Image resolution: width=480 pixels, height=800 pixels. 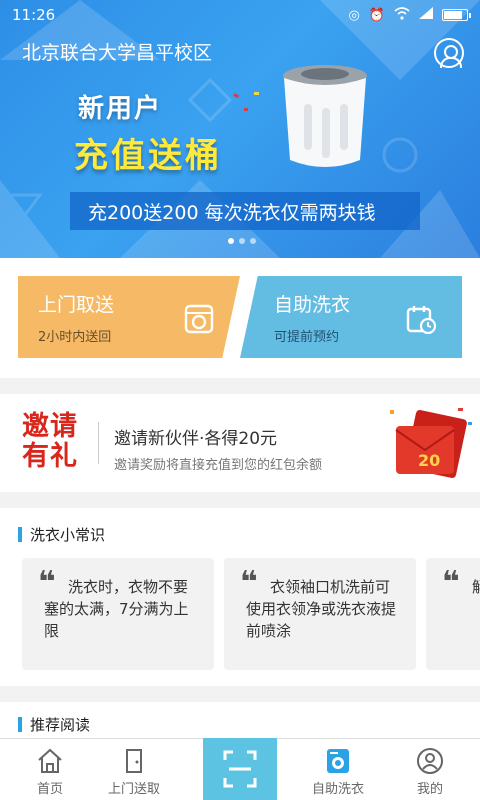 I want to click on location-icon: ◎, so click(x=354, y=15).